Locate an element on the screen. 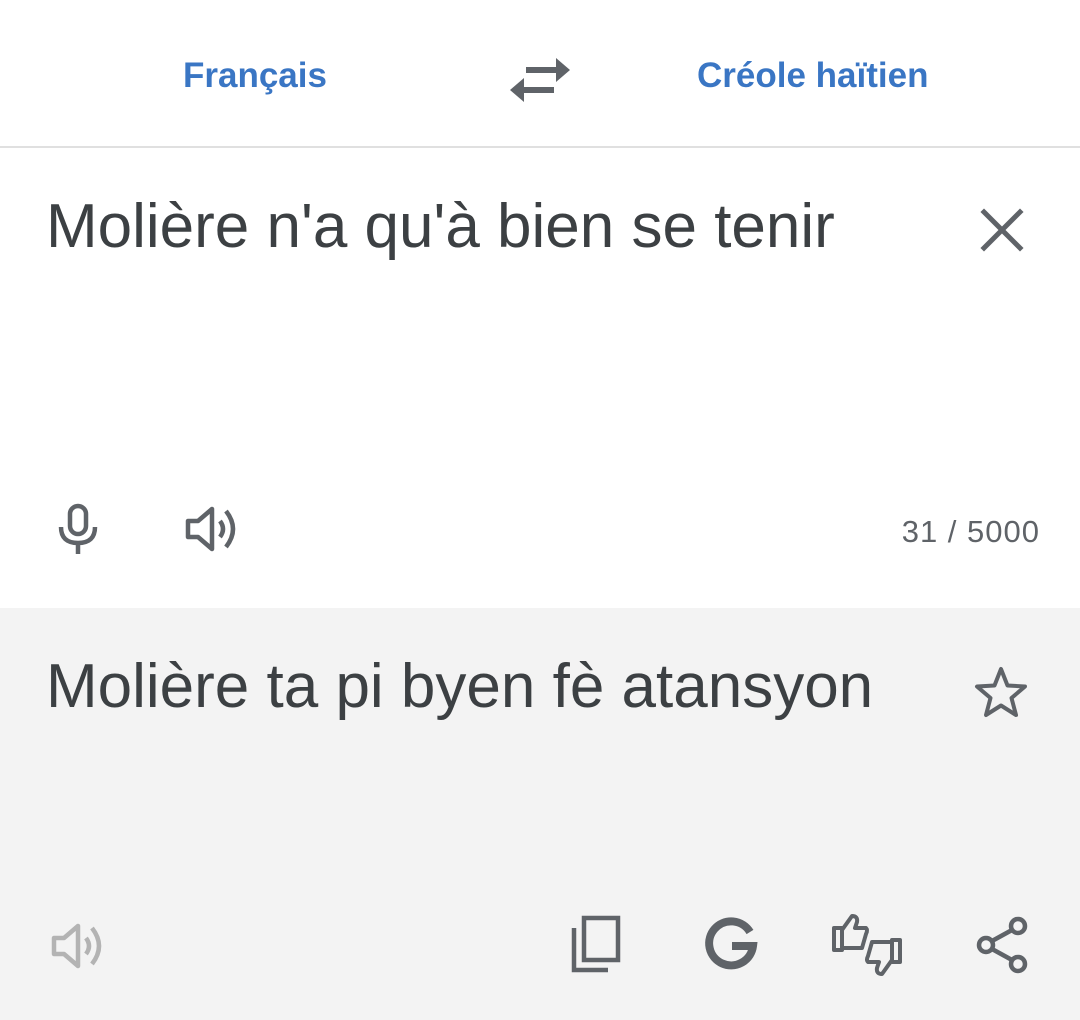 Image resolution: width=1080 pixels, height=1020 pixels. rate-translation-button is located at coordinates (867, 945).